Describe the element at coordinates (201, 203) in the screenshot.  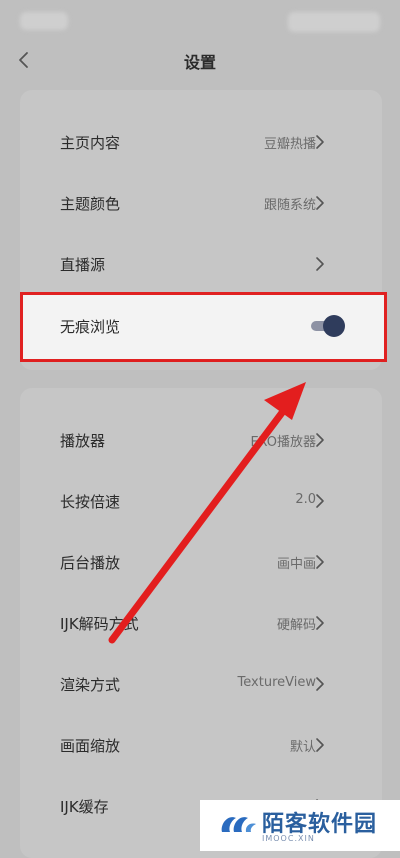
I see `setting-row-theme-color: 主题颜色 跟随系统` at that location.